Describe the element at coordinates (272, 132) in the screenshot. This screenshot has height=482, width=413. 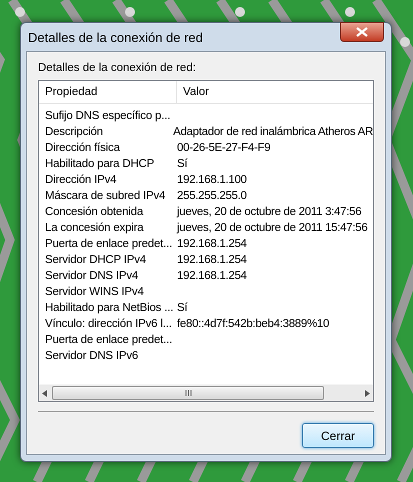
I see `value-cell-text: Adaptador de red inalámbrica Atheros AR` at that location.